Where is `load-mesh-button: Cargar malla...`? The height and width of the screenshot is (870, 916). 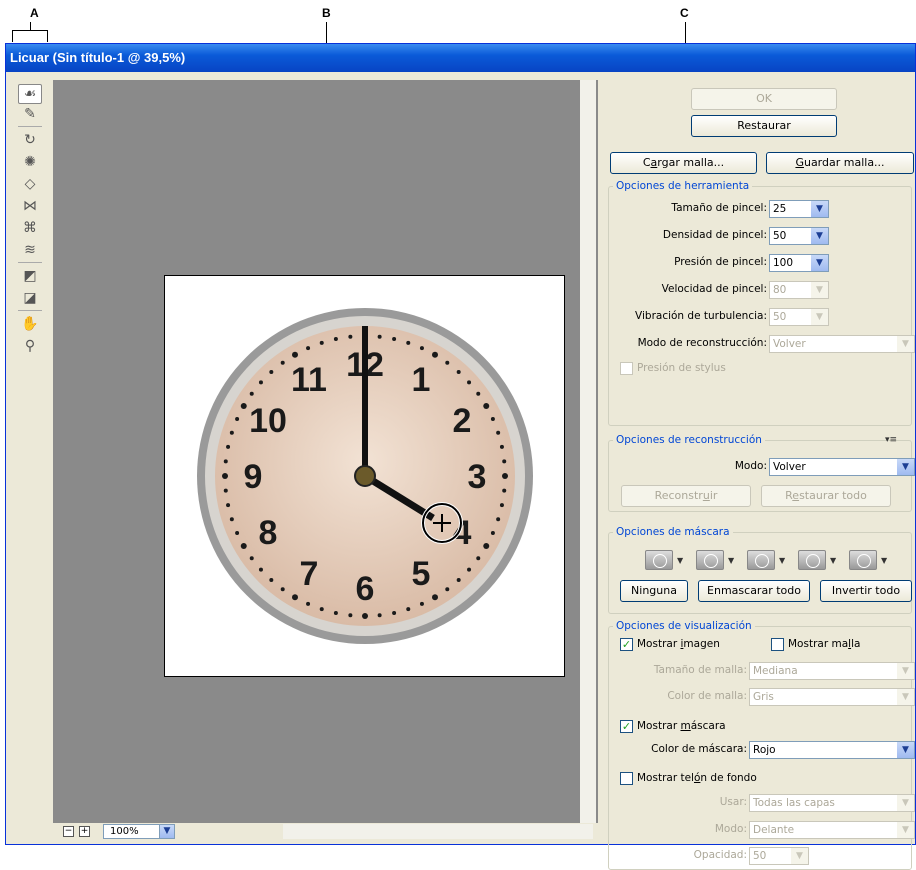
load-mesh-button: Cargar malla... is located at coordinates (683, 163).